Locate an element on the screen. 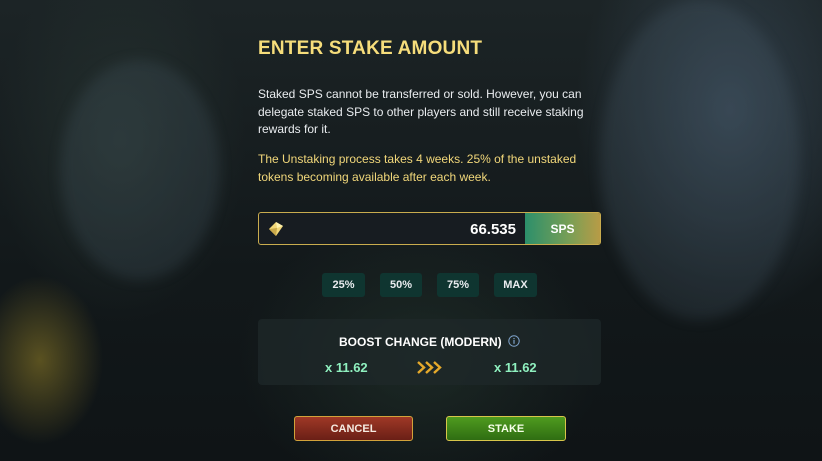 Image resolution: width=822 pixels, height=461 pixels. stake-button: STAKE is located at coordinates (506, 428).